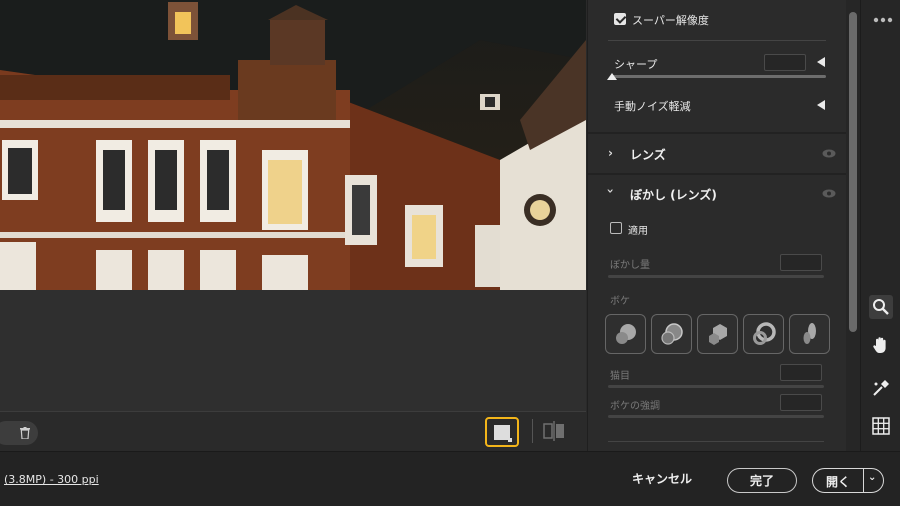  I want to click on bokeh-circle-button, so click(625, 334).